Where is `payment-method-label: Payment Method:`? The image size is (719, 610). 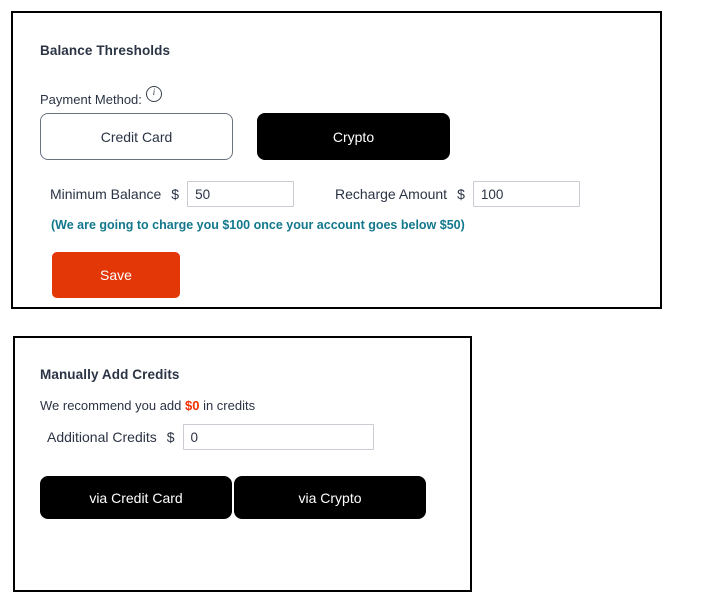 payment-method-label: Payment Method: is located at coordinates (91, 99).